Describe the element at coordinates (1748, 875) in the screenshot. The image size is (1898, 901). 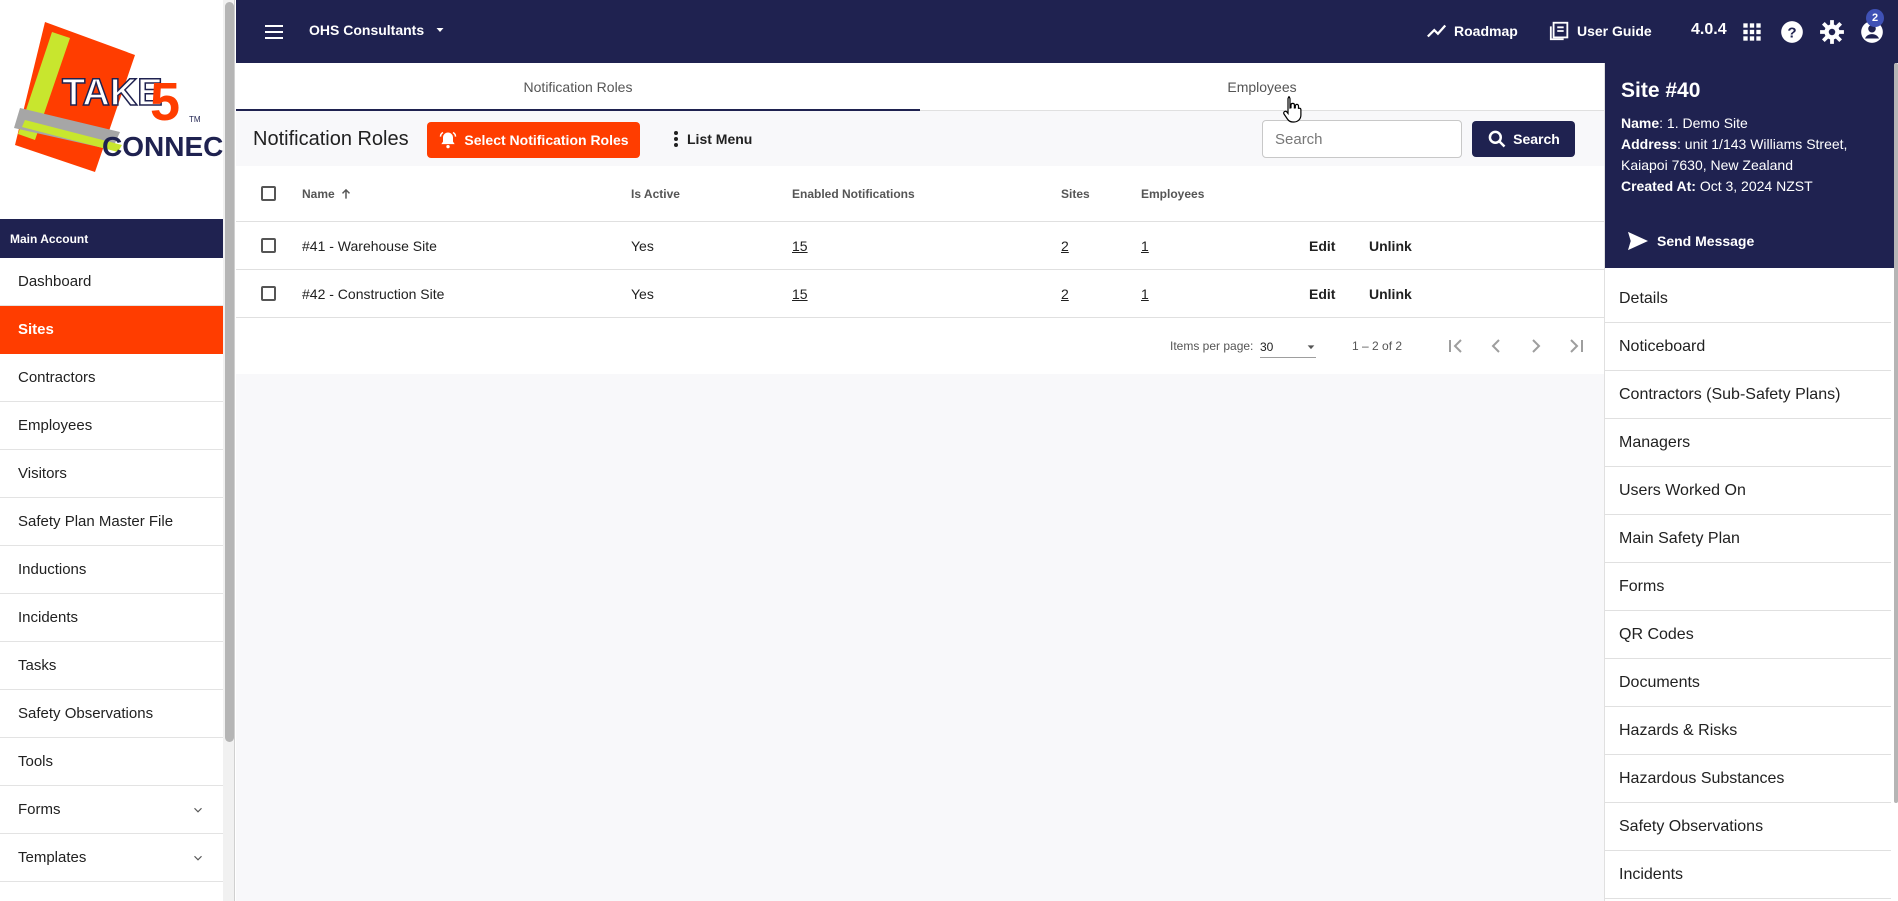
I see `site-menu-incidents: Incidents` at that location.